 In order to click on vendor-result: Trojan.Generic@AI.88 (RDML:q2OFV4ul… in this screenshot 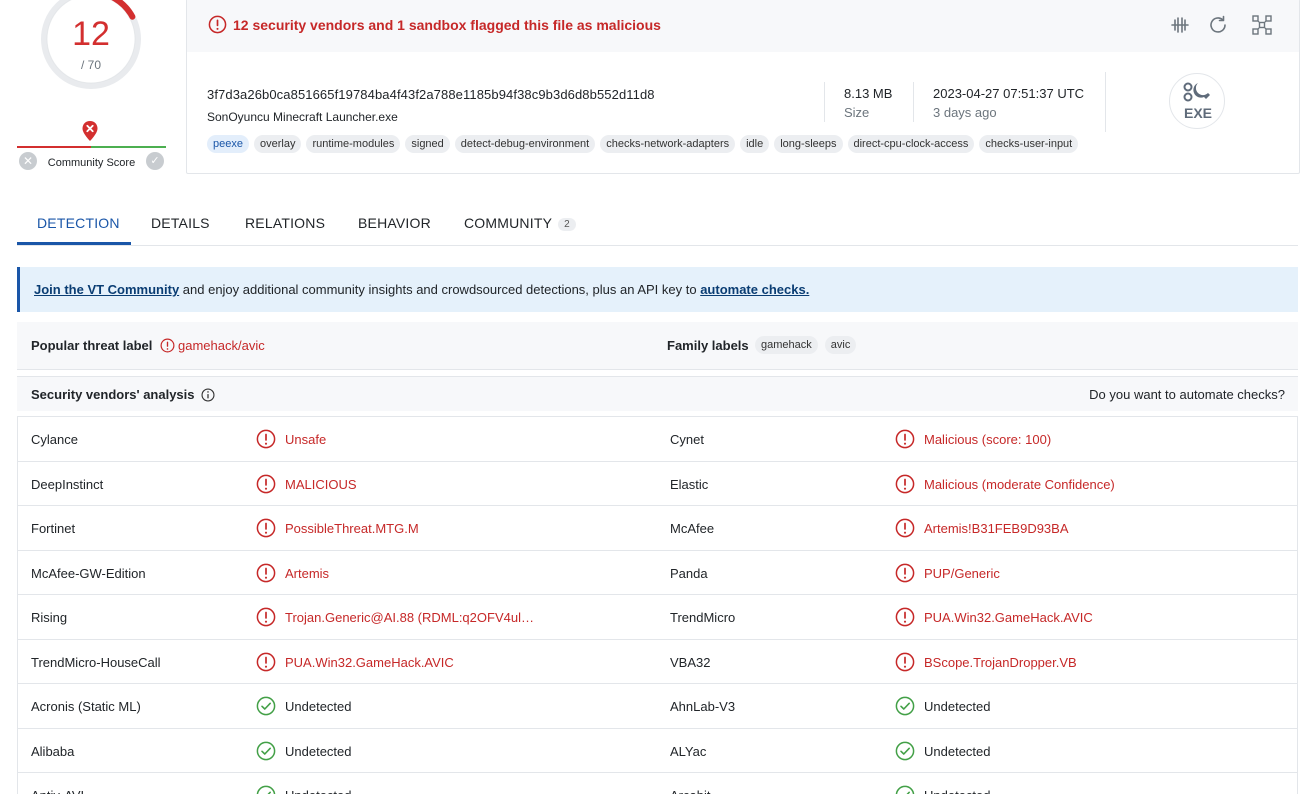, I will do `click(409, 617)`.